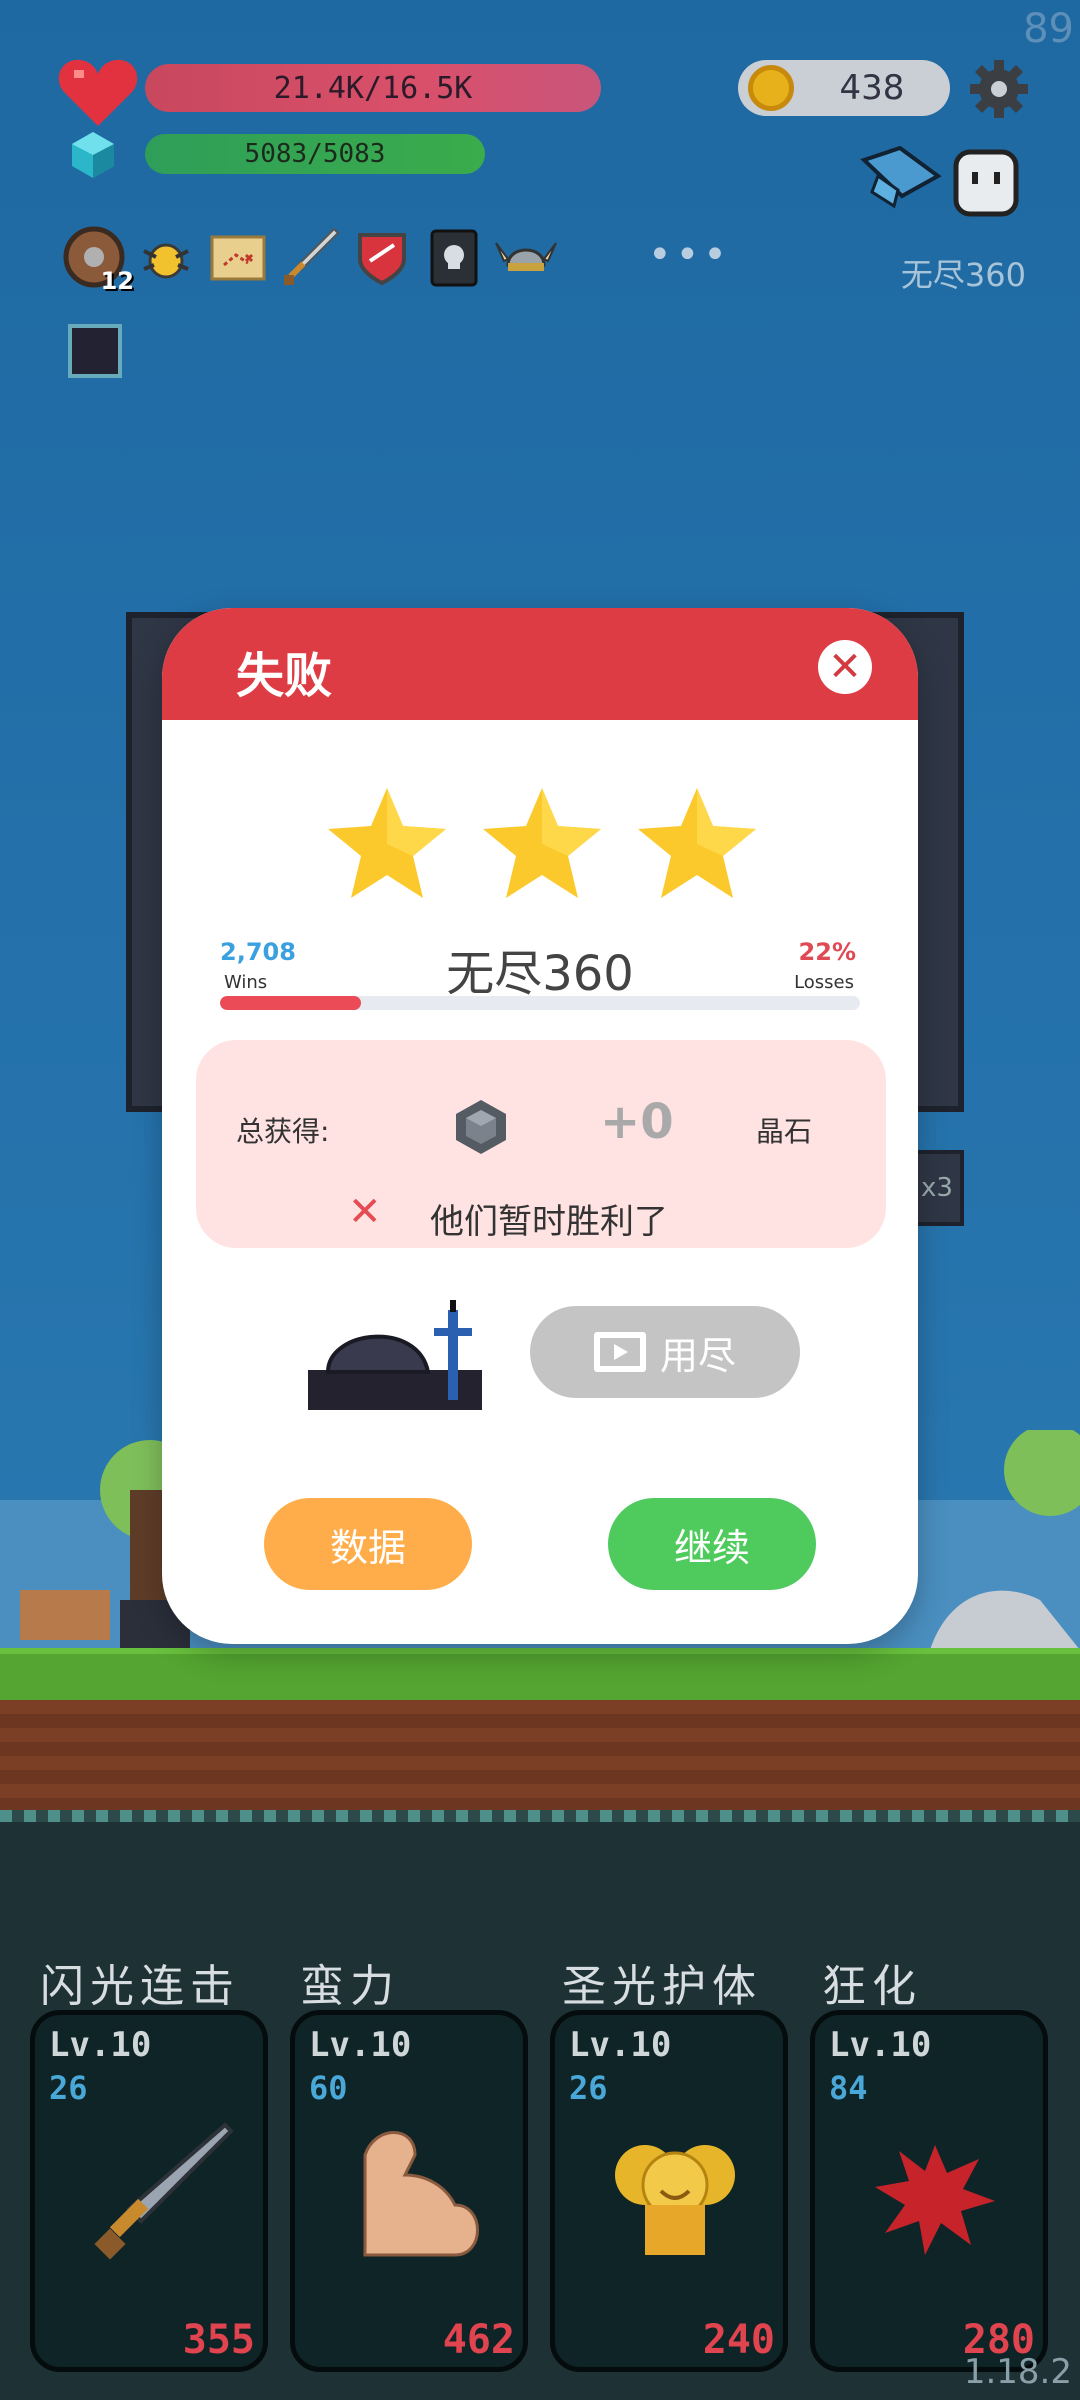 This screenshot has width=1080, height=2400. I want to click on video-icon, so click(619, 1352).